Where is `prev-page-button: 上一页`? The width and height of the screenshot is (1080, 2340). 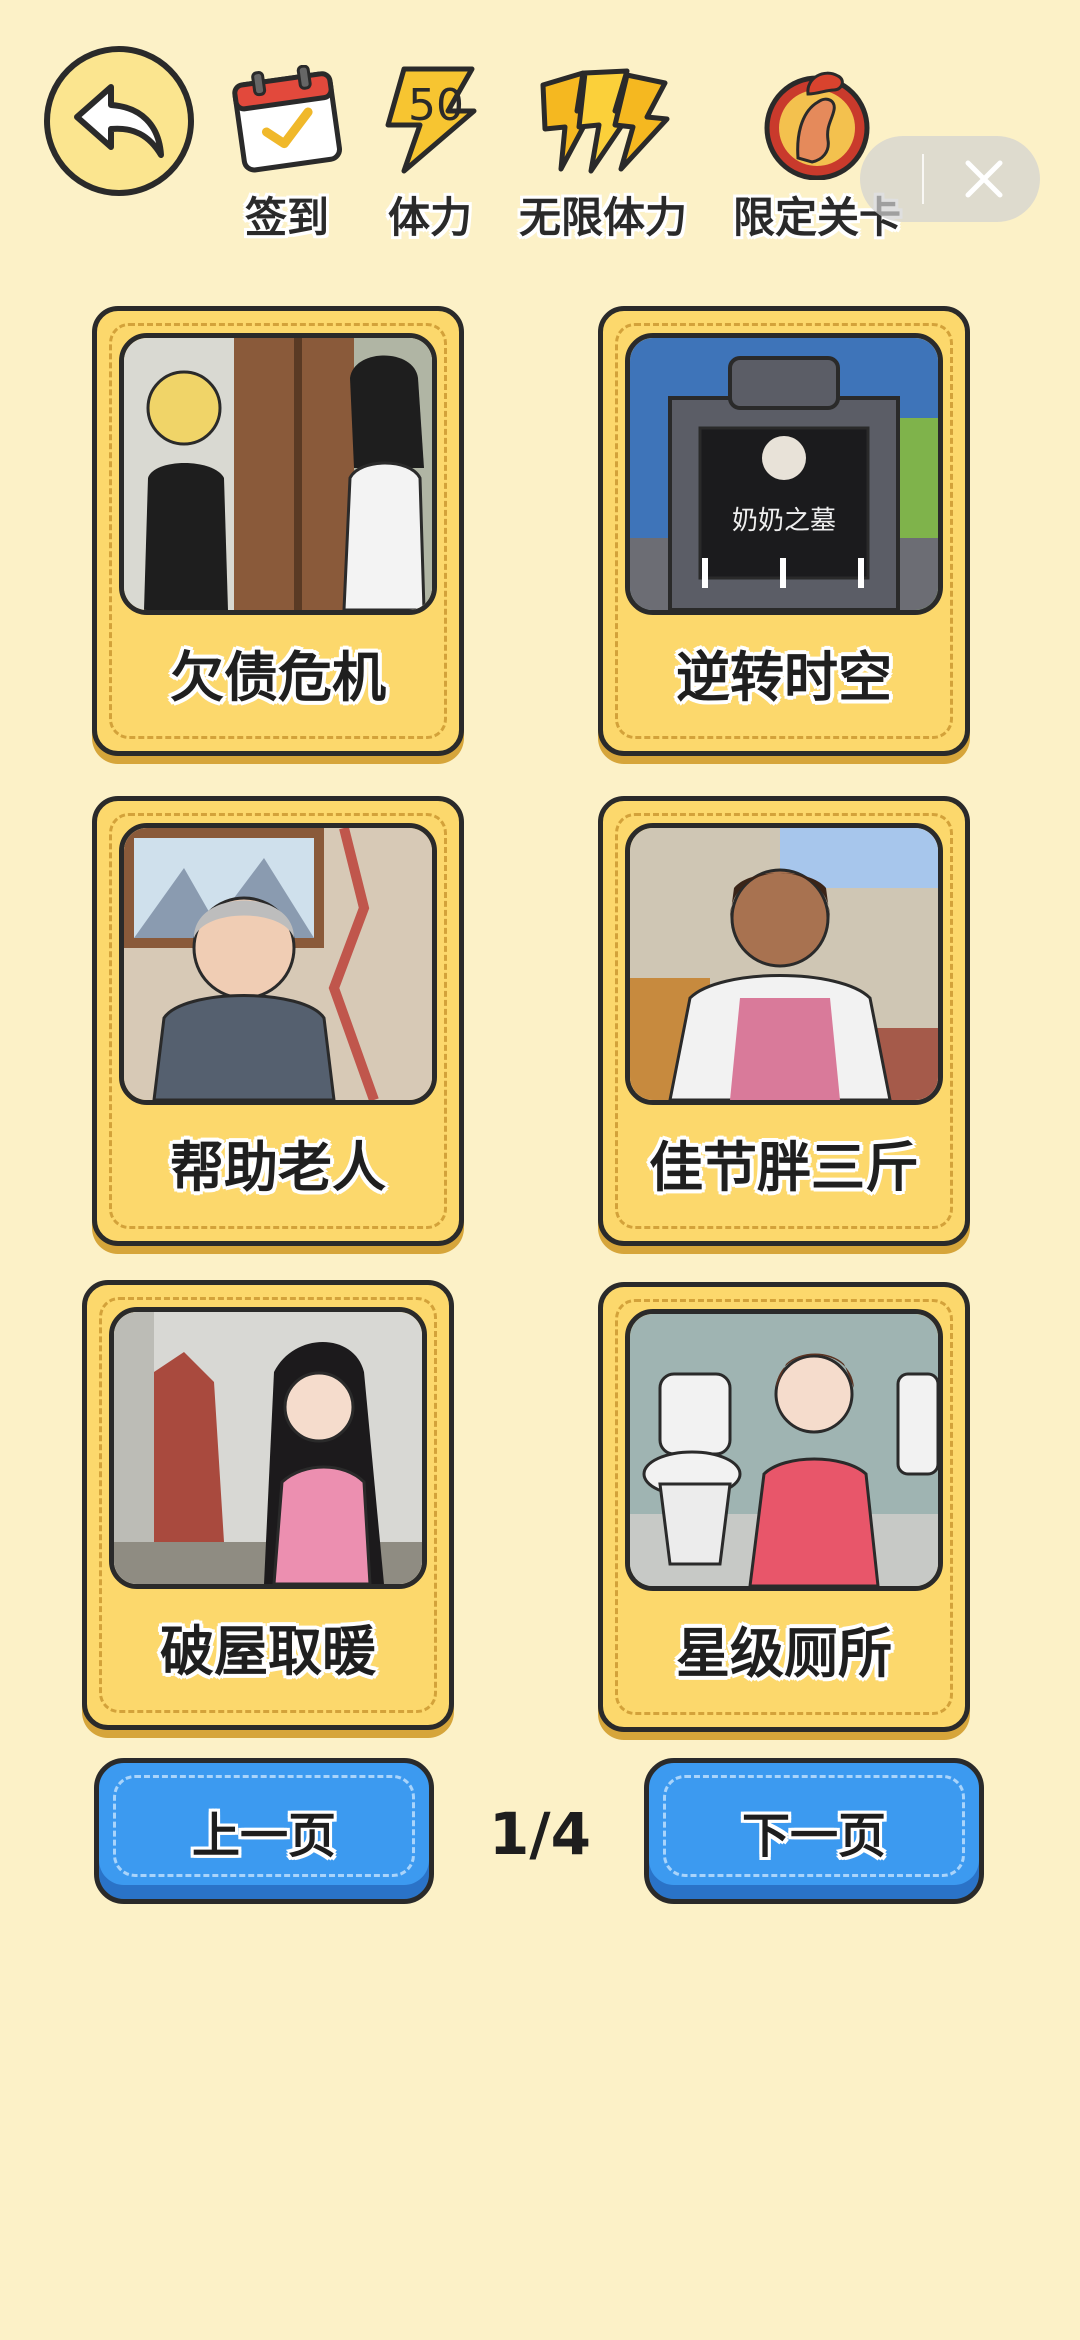 prev-page-button: 上一页 is located at coordinates (264, 1831).